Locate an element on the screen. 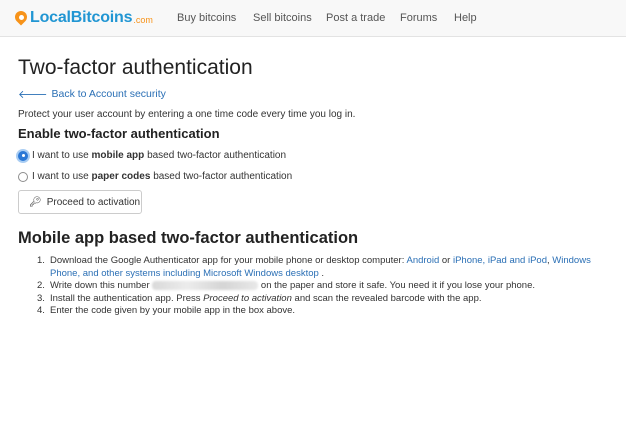 This screenshot has width=626, height=435. enable-2fa-heading: Enable two-factor authentication is located at coordinates (119, 133).